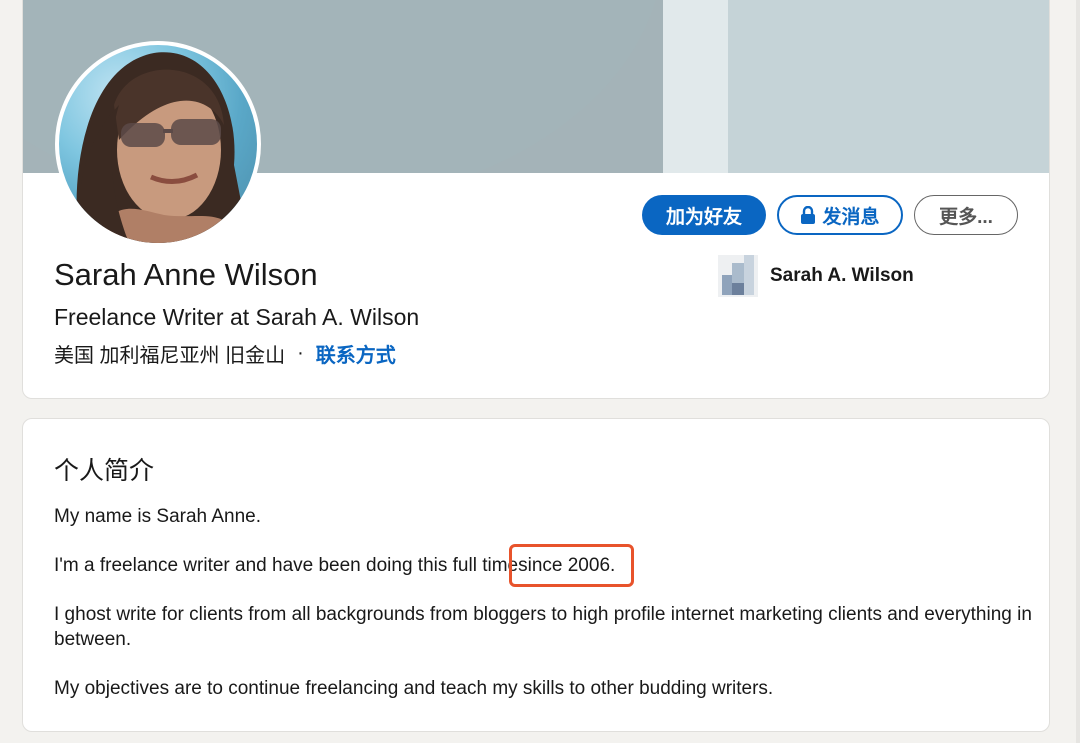 The width and height of the screenshot is (1080, 743). Describe the element at coordinates (567, 565) in the screenshot. I see `highlighted-text: since 2006.` at that location.